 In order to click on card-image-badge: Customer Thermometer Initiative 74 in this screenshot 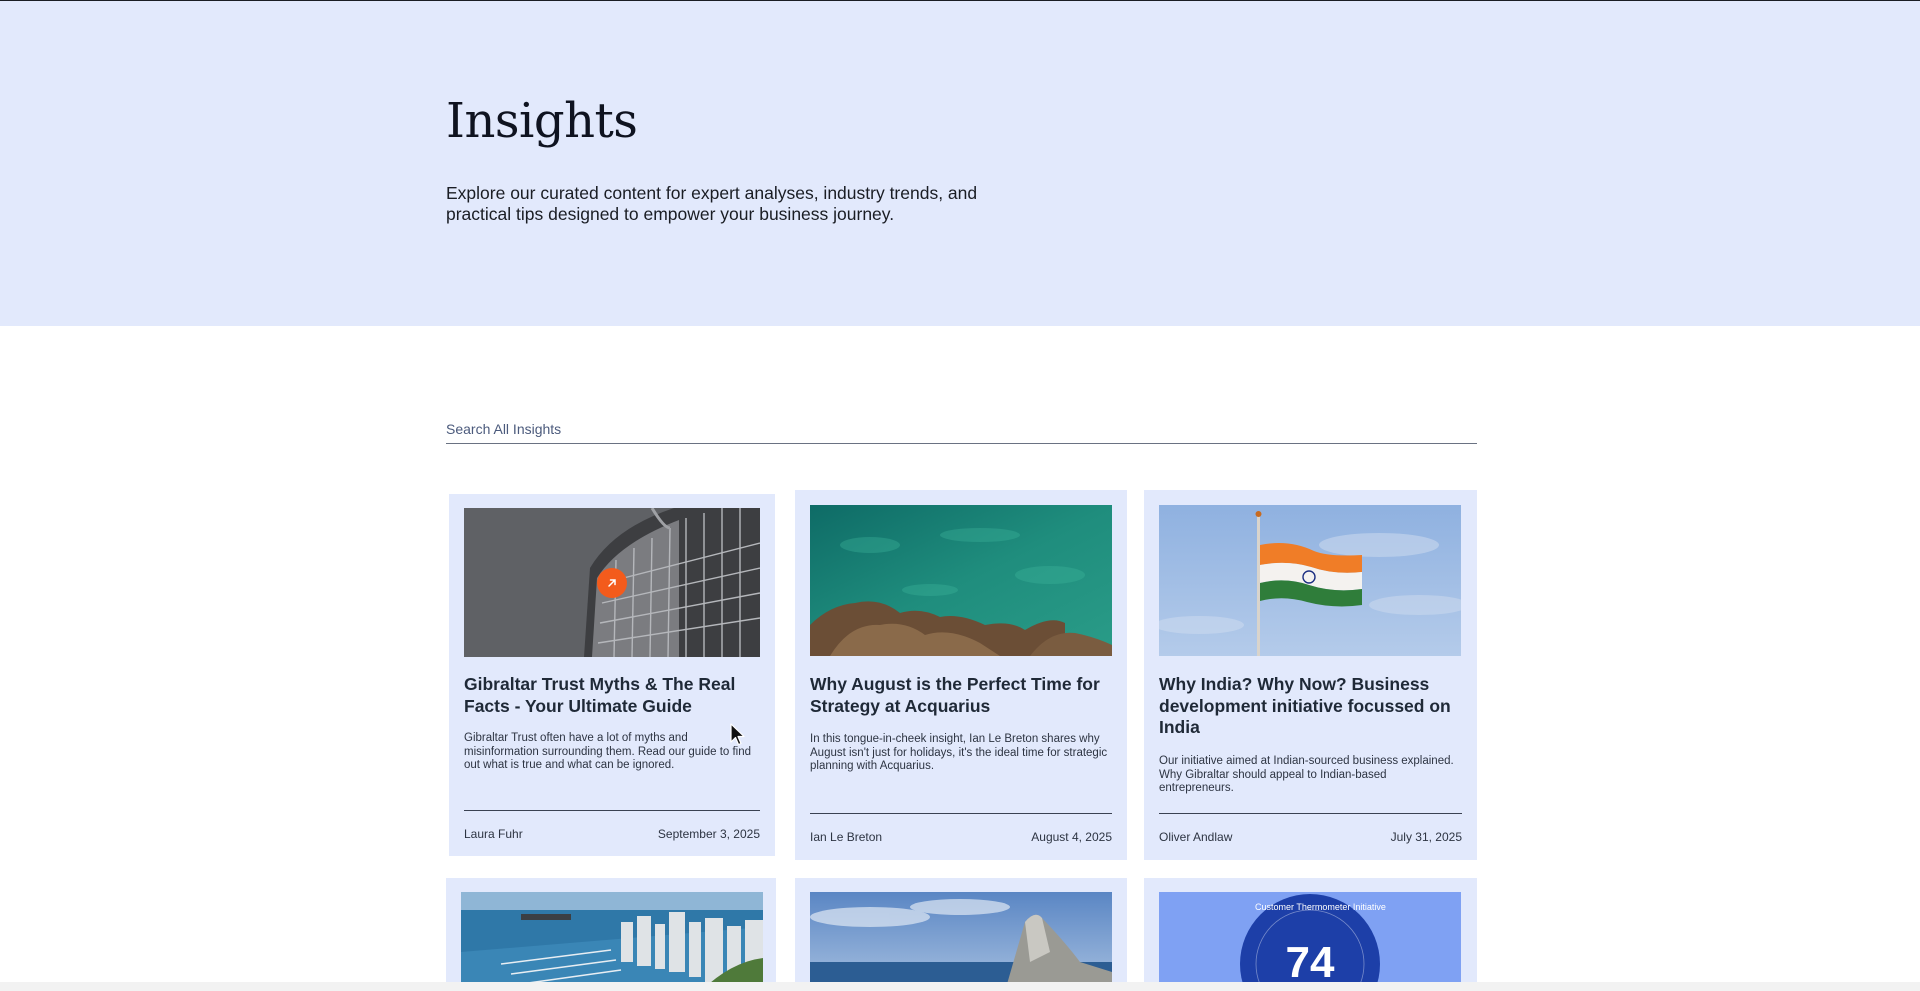, I will do `click(1310, 941)`.